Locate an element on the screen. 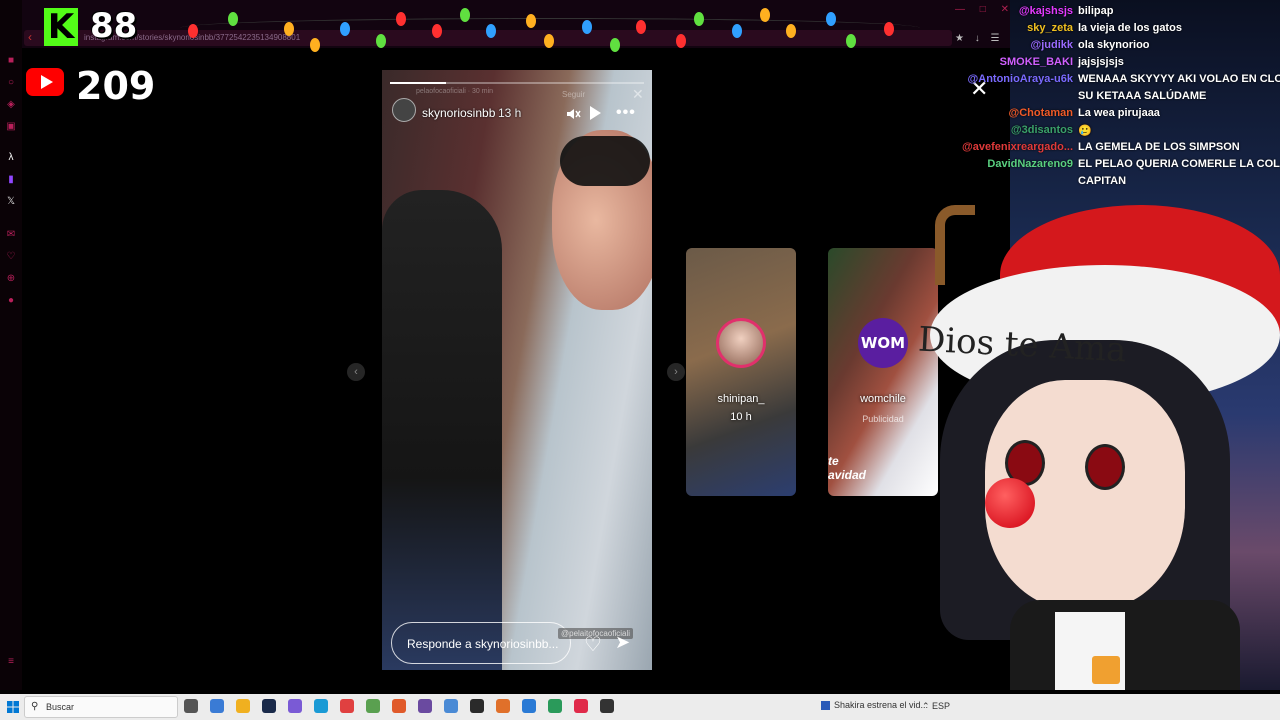 The height and width of the screenshot is (720, 1280). system-tray: ⌃ ESP is located at coordinates (936, 706).